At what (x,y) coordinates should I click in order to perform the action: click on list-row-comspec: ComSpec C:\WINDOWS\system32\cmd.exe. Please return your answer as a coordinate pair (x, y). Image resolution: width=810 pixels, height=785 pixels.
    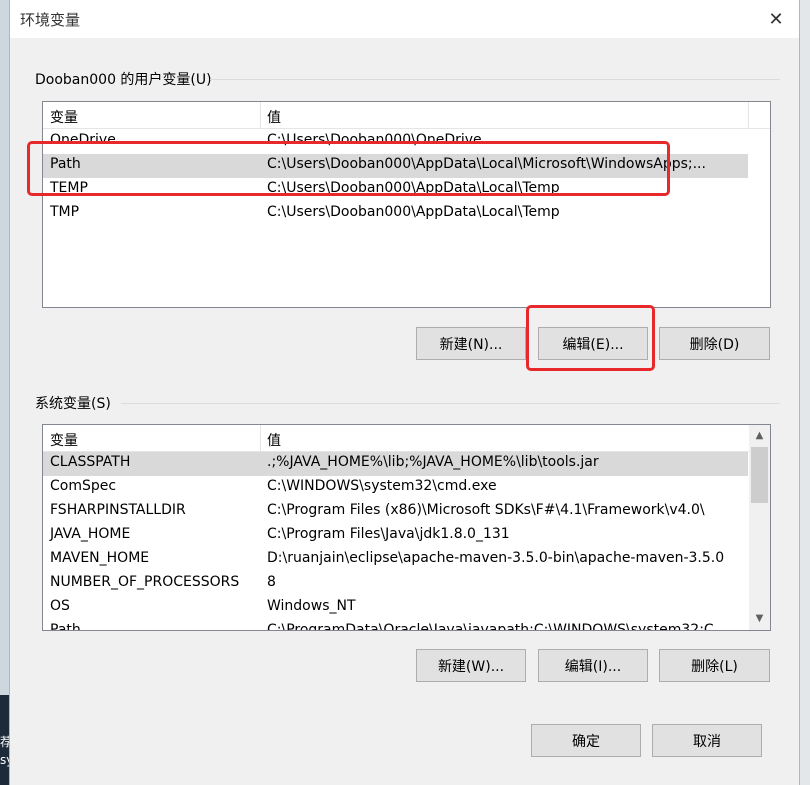
    Looking at the image, I should click on (395, 488).